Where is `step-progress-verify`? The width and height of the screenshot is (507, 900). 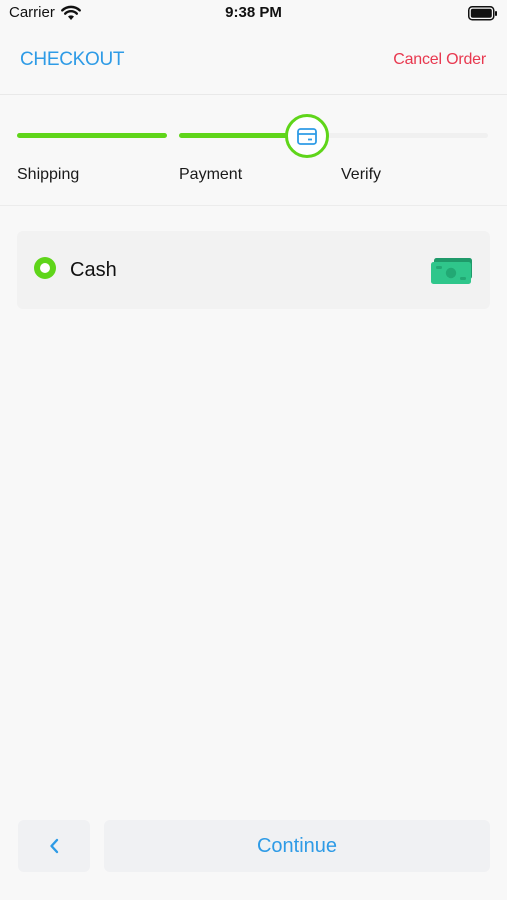 step-progress-verify is located at coordinates (404, 135).